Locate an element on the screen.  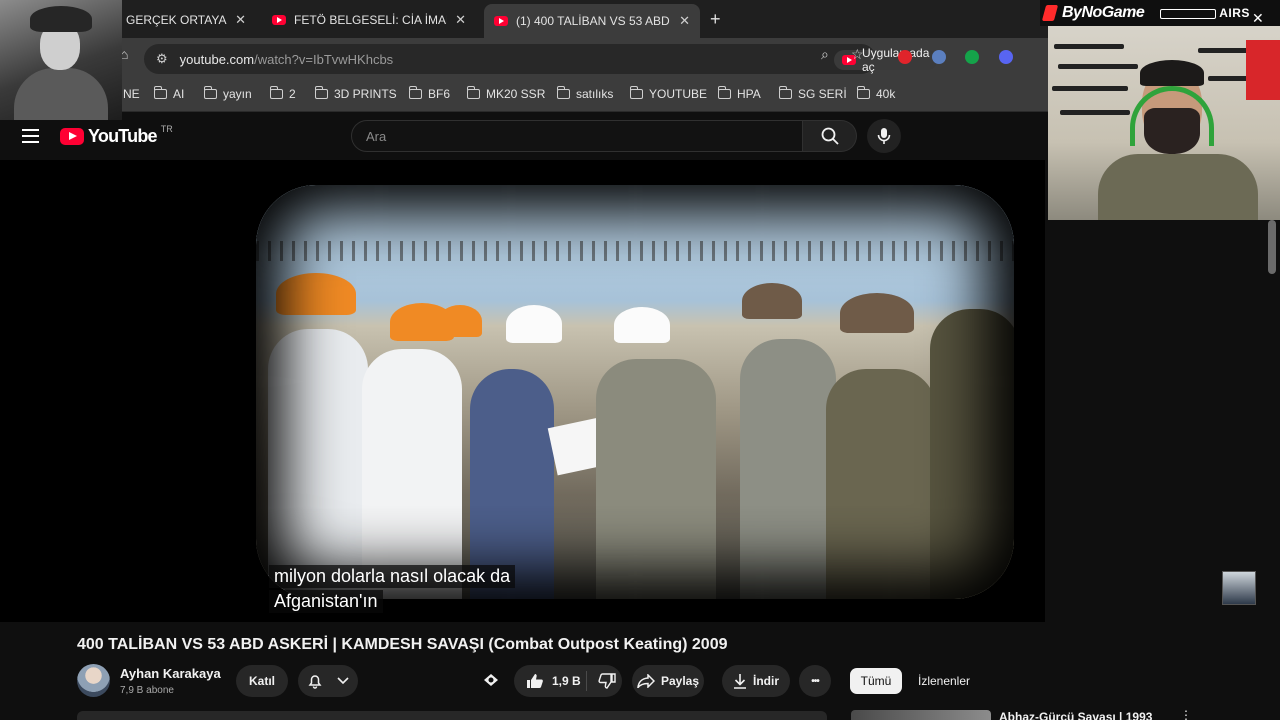
bookmark-folder: MK20 SSR is located at coordinates (505, 93).